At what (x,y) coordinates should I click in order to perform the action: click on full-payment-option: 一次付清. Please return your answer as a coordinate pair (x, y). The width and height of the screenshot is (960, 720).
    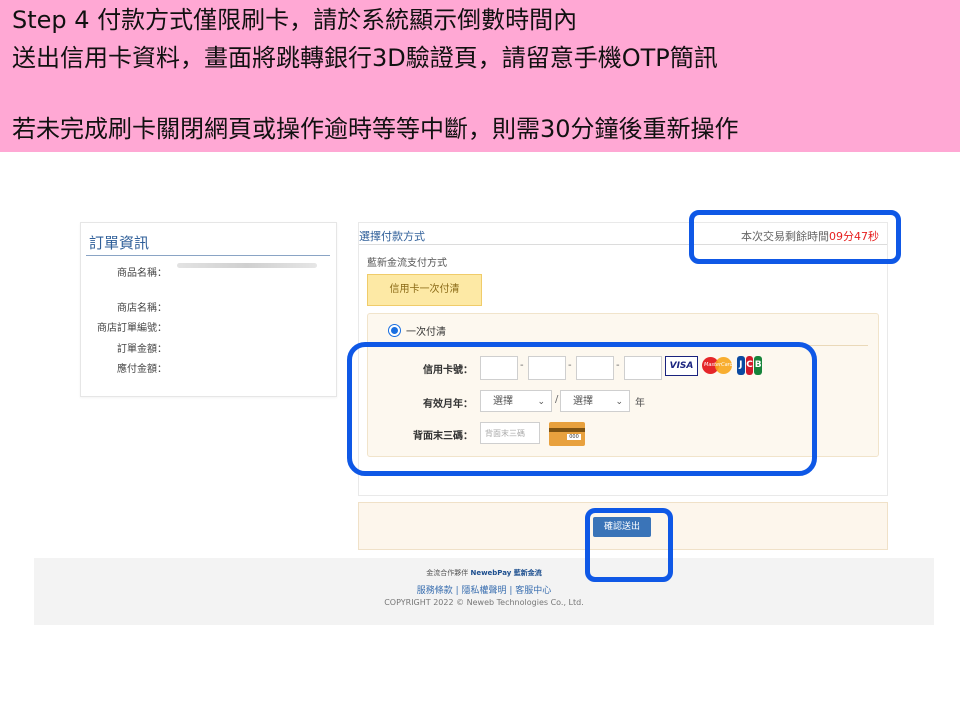
    Looking at the image, I should click on (417, 330).